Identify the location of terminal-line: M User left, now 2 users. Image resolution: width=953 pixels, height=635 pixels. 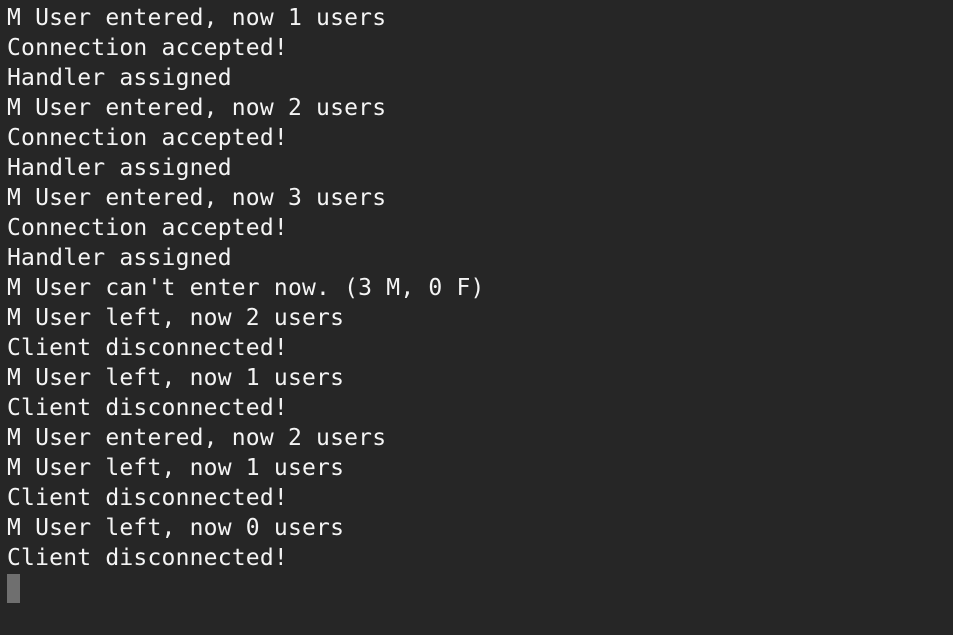
(176, 318).